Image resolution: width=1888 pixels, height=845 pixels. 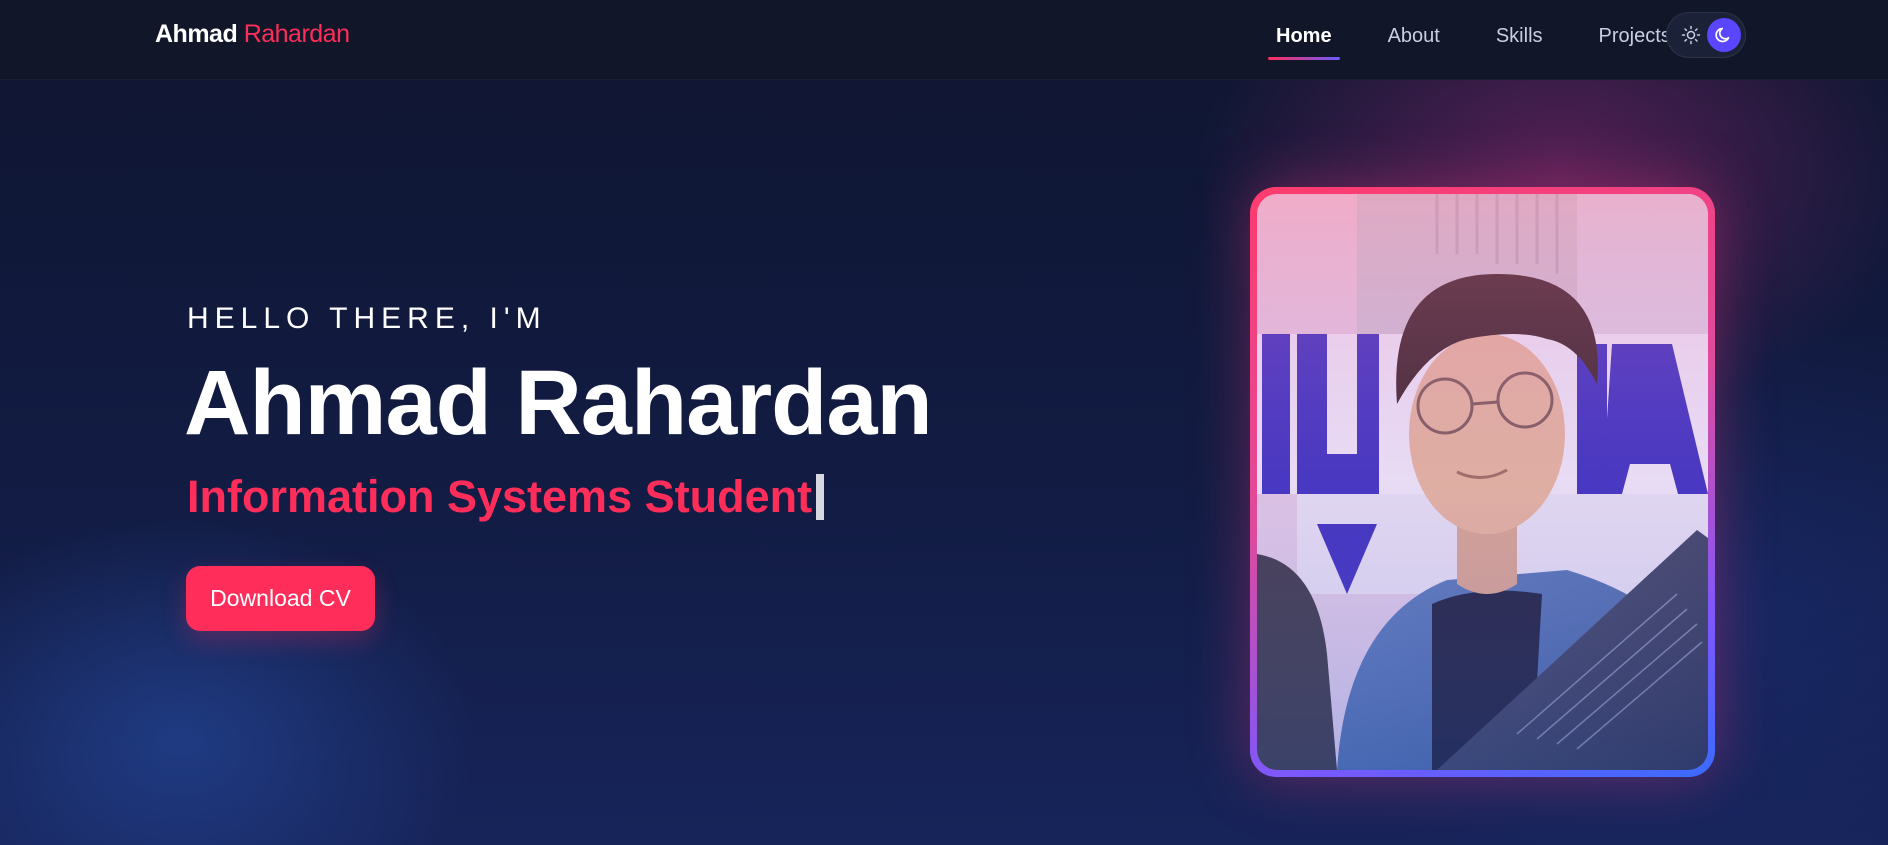 I want to click on brand-last-name: Rahardan, so click(x=296, y=34).